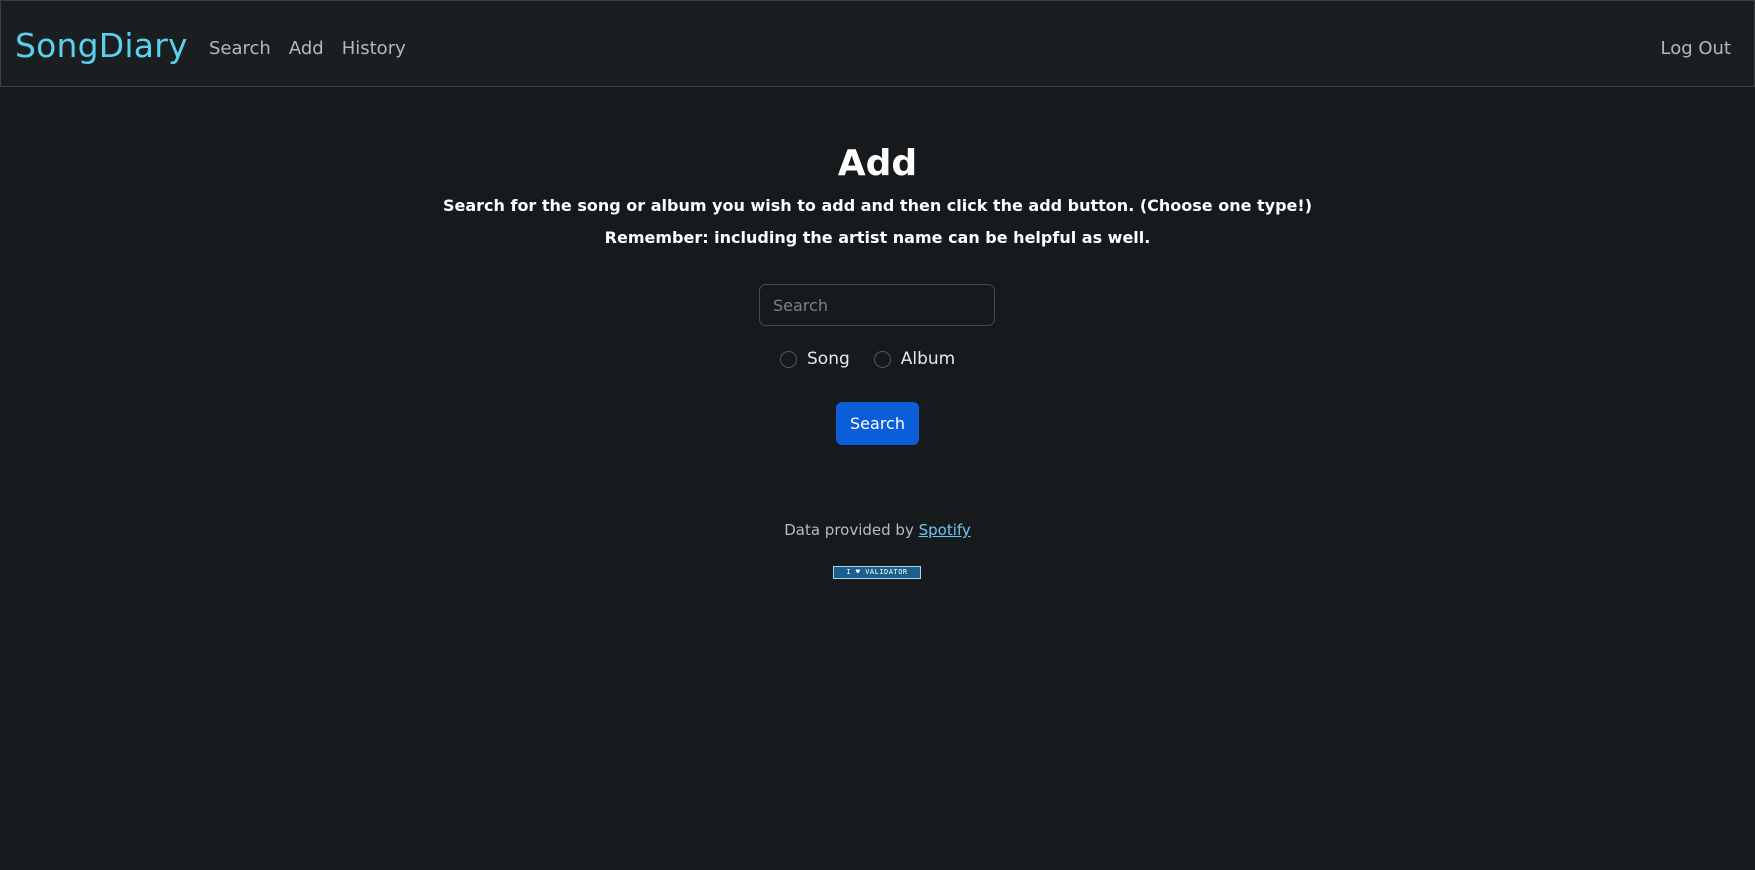 The width and height of the screenshot is (1755, 870). Describe the element at coordinates (877, 305) in the screenshot. I see `search-input` at that location.